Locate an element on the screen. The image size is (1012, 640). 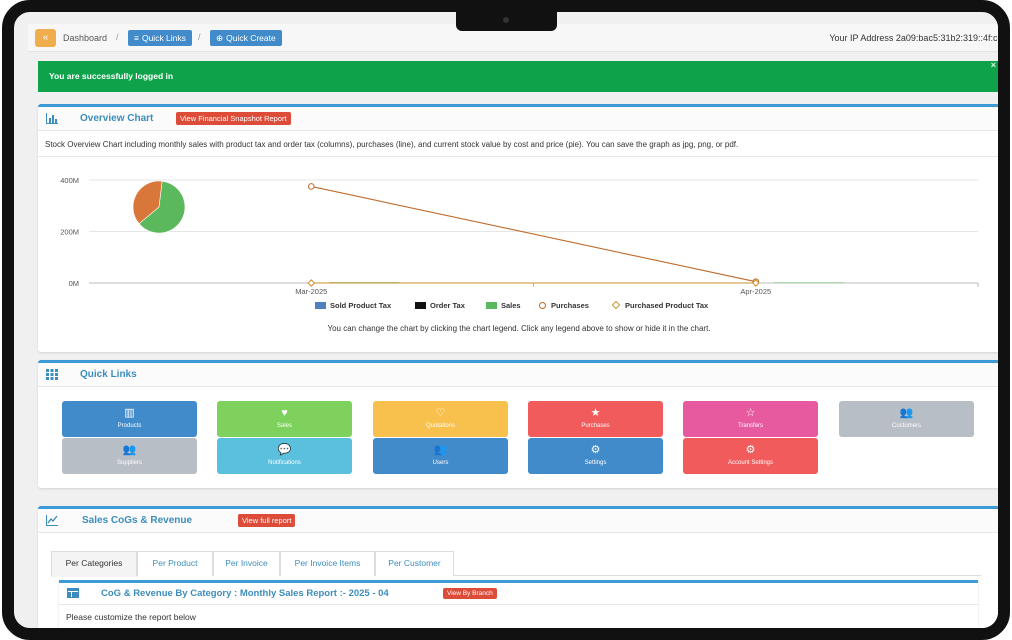
quick-link-label: Sales is located at coordinates (284, 426).